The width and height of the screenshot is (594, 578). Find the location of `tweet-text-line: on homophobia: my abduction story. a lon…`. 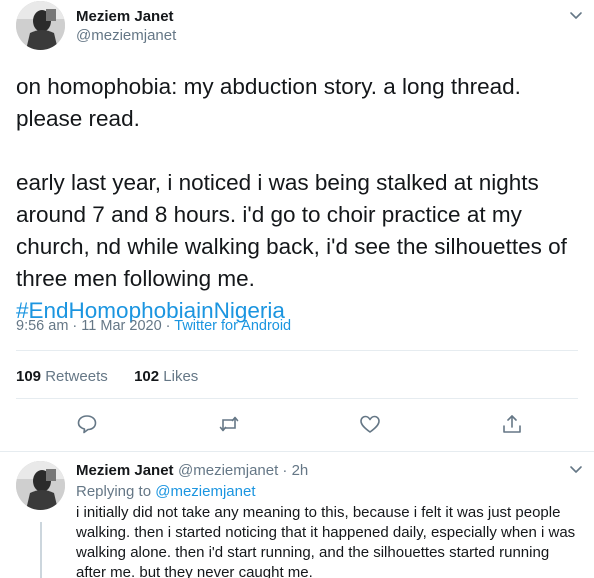

tweet-text-line: on homophobia: my abduction story. a lon… is located at coordinates (268, 86).